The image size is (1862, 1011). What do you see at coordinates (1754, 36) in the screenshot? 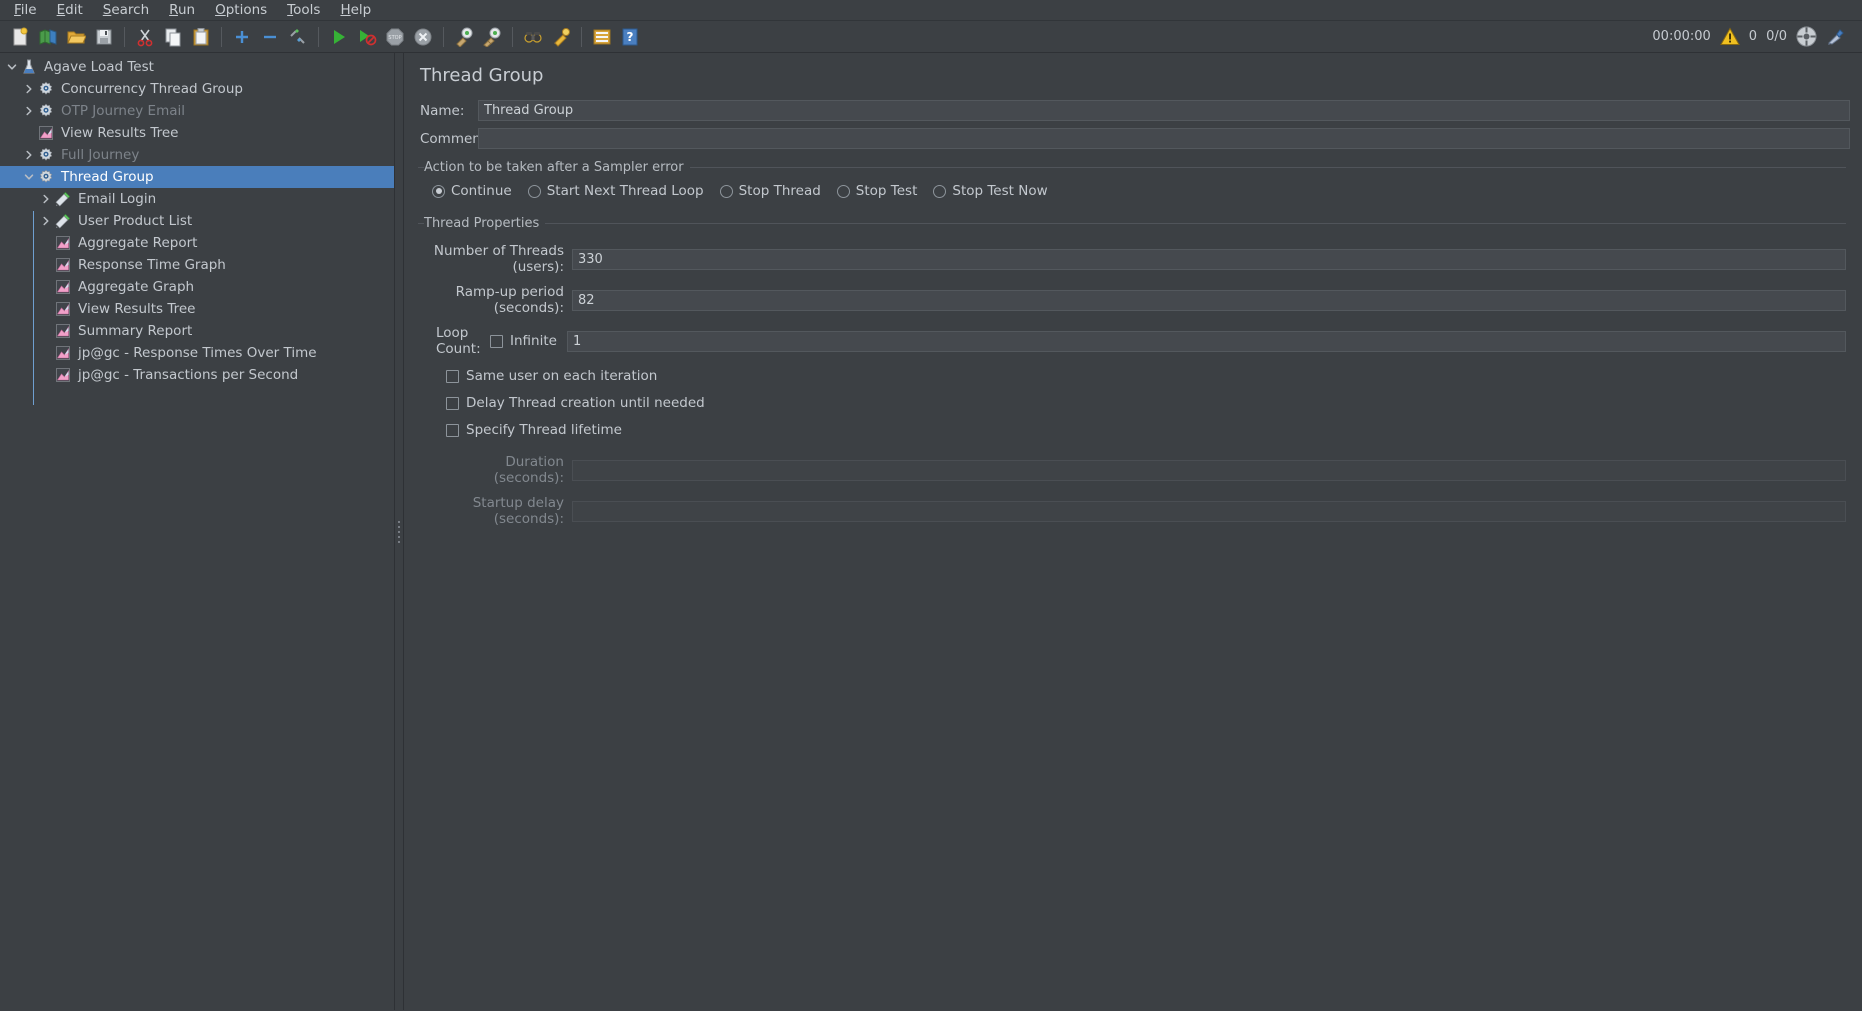
I see `status-area: 00:00:00 0 0/0` at bounding box center [1754, 36].